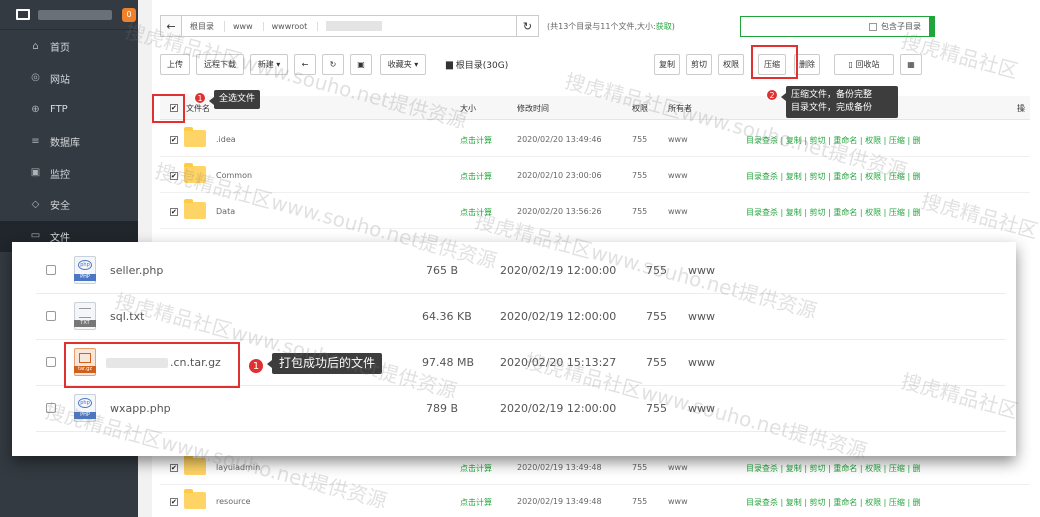 The width and height of the screenshot is (1040, 517). I want to click on directory-info-text: (共13个目录与11个文件,大小:, so click(601, 26).